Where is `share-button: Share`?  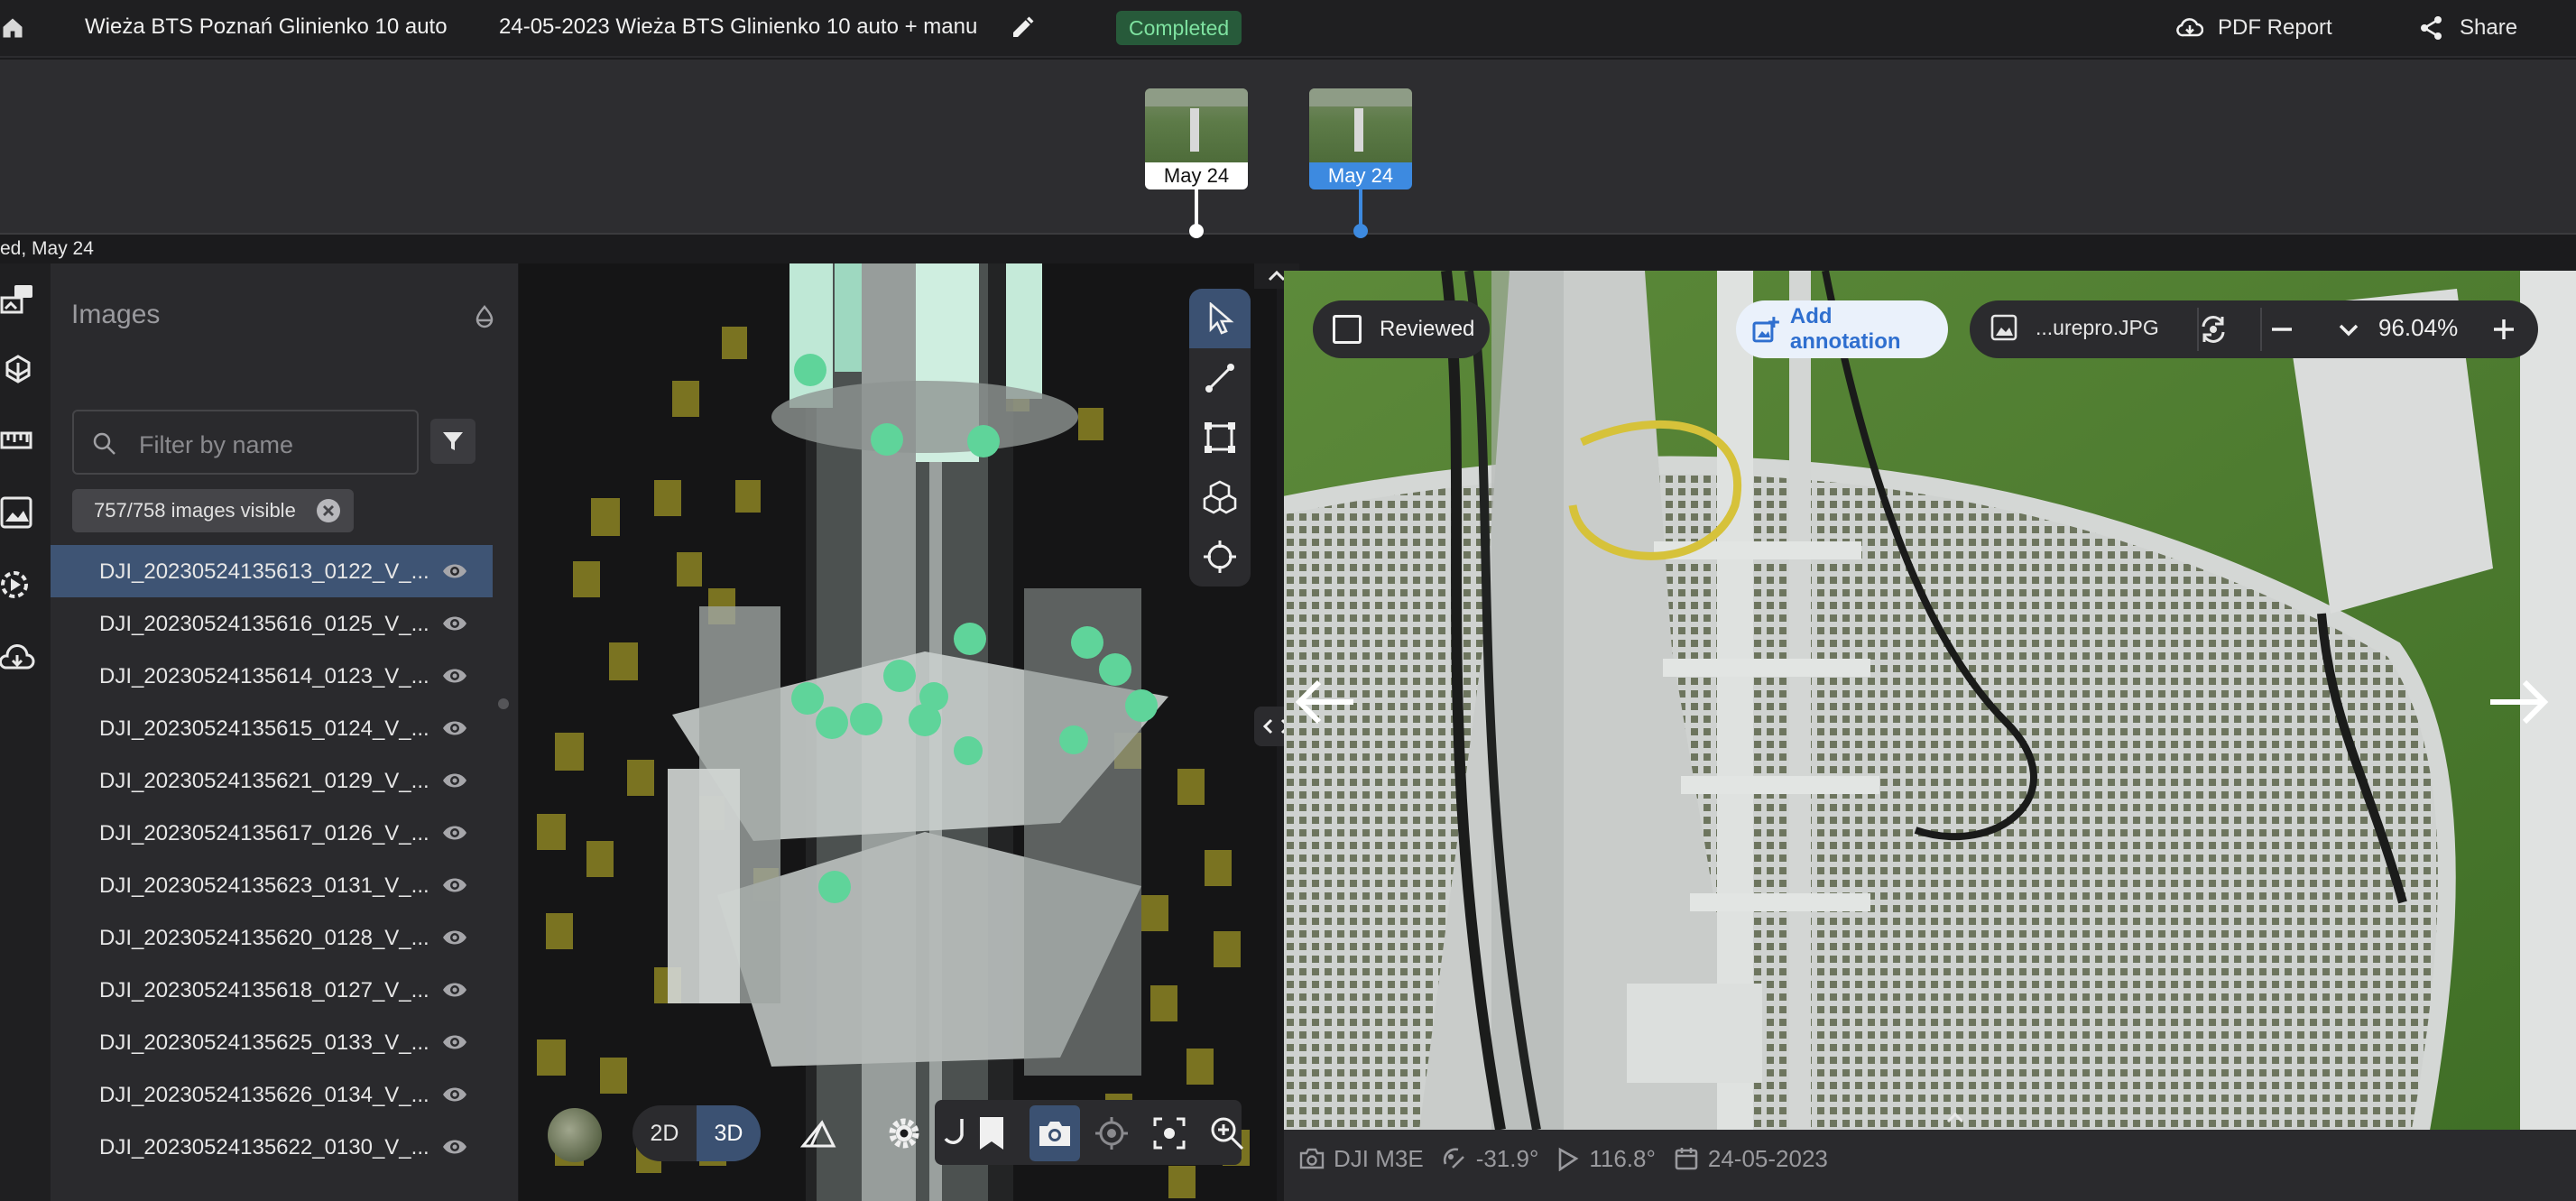 share-button: Share is located at coordinates (2468, 28).